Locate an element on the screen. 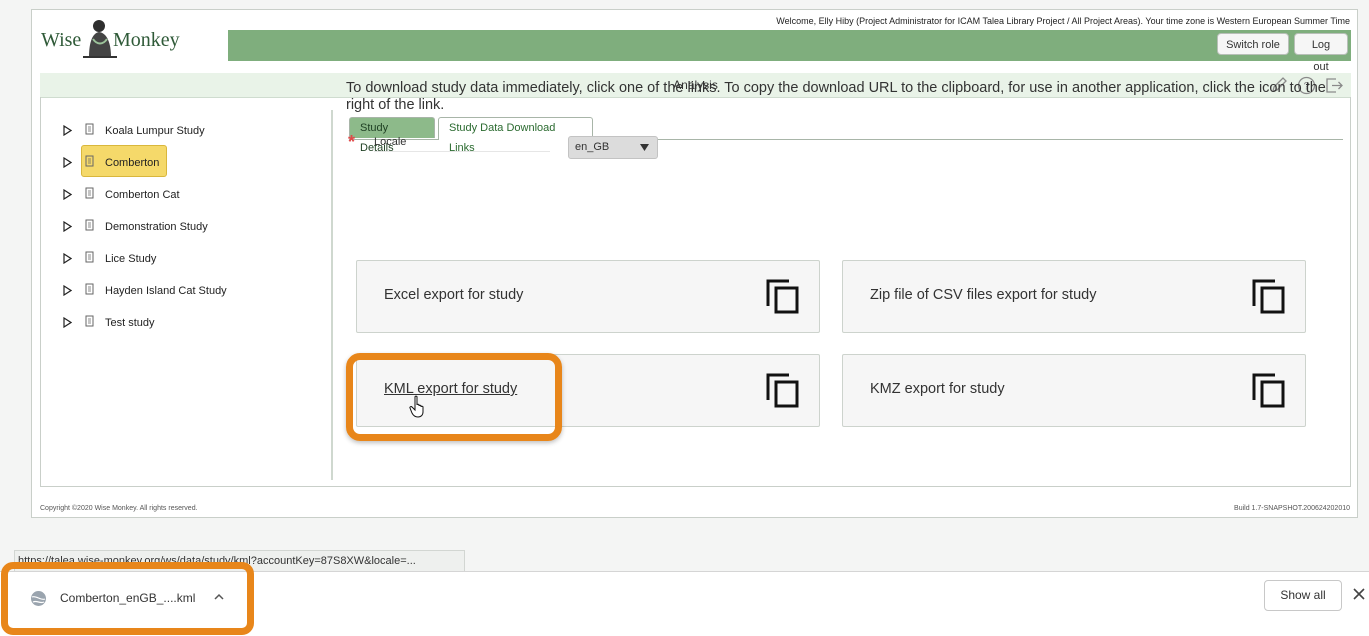  dropdown-caret-icon is located at coordinates (644, 147).